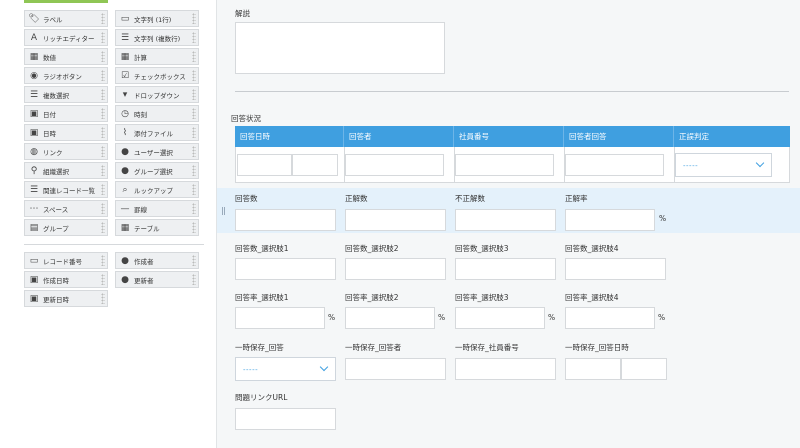  I want to click on correctness-dropdown: -----, so click(723, 165).